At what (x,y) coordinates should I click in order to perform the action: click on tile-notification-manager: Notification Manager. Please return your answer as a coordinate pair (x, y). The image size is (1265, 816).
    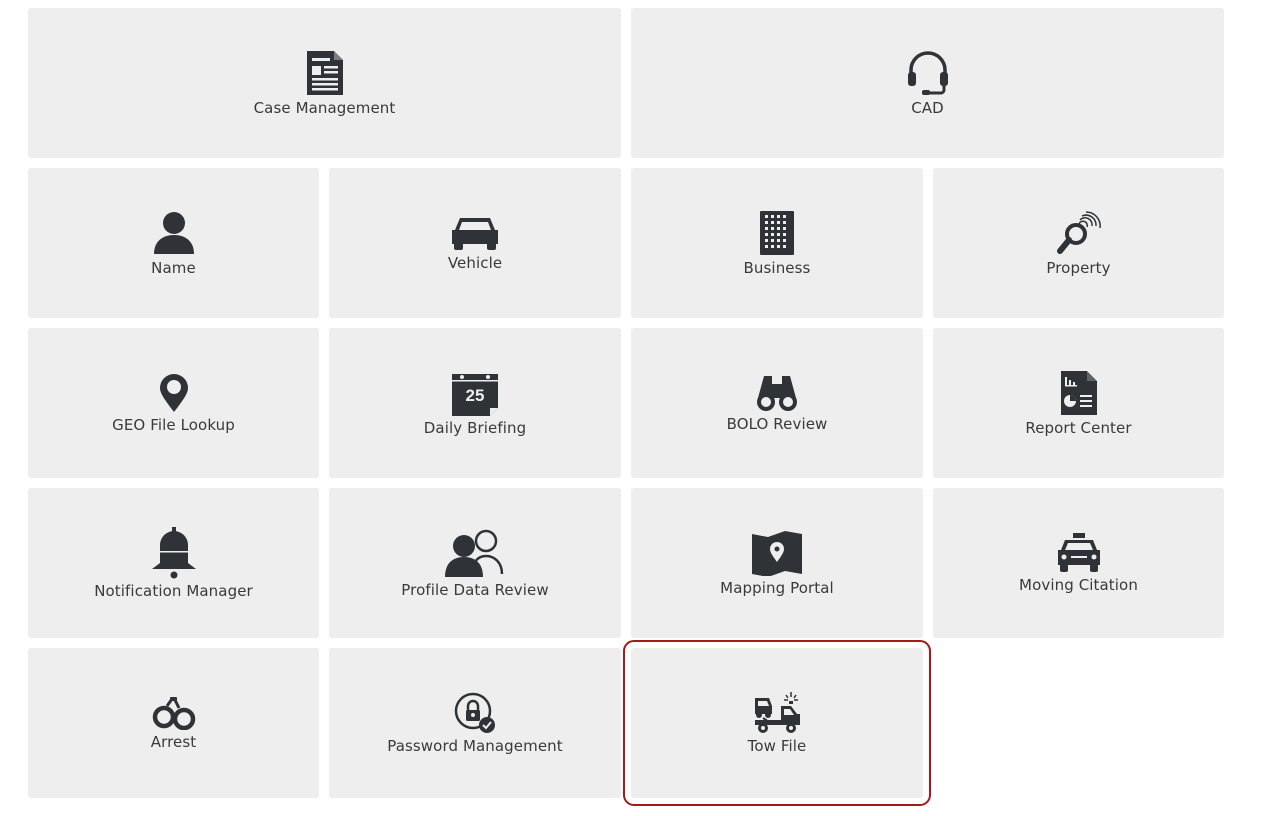
    Looking at the image, I should click on (173, 563).